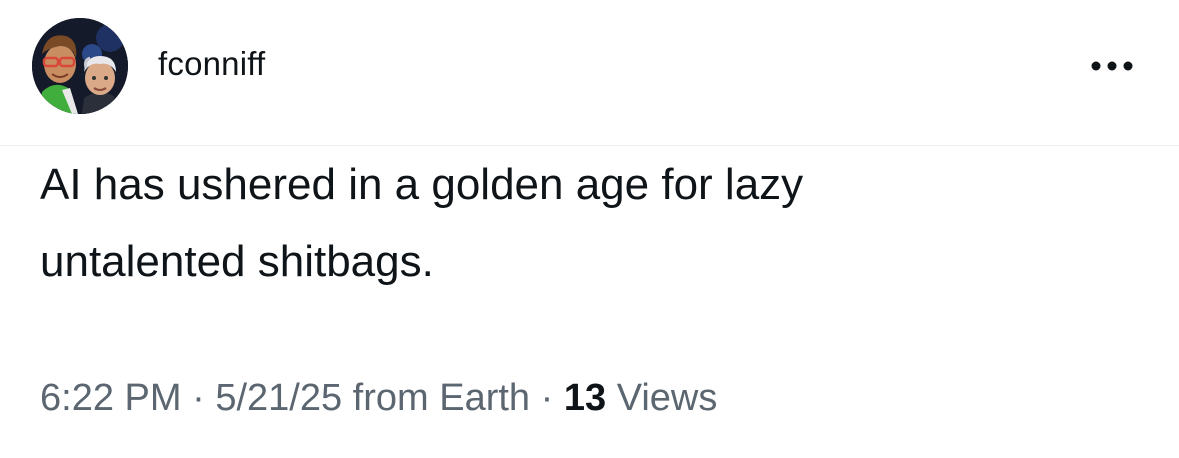 Image resolution: width=1179 pixels, height=458 pixels. What do you see at coordinates (278, 398) in the screenshot?
I see `post-date: 5/21/25` at bounding box center [278, 398].